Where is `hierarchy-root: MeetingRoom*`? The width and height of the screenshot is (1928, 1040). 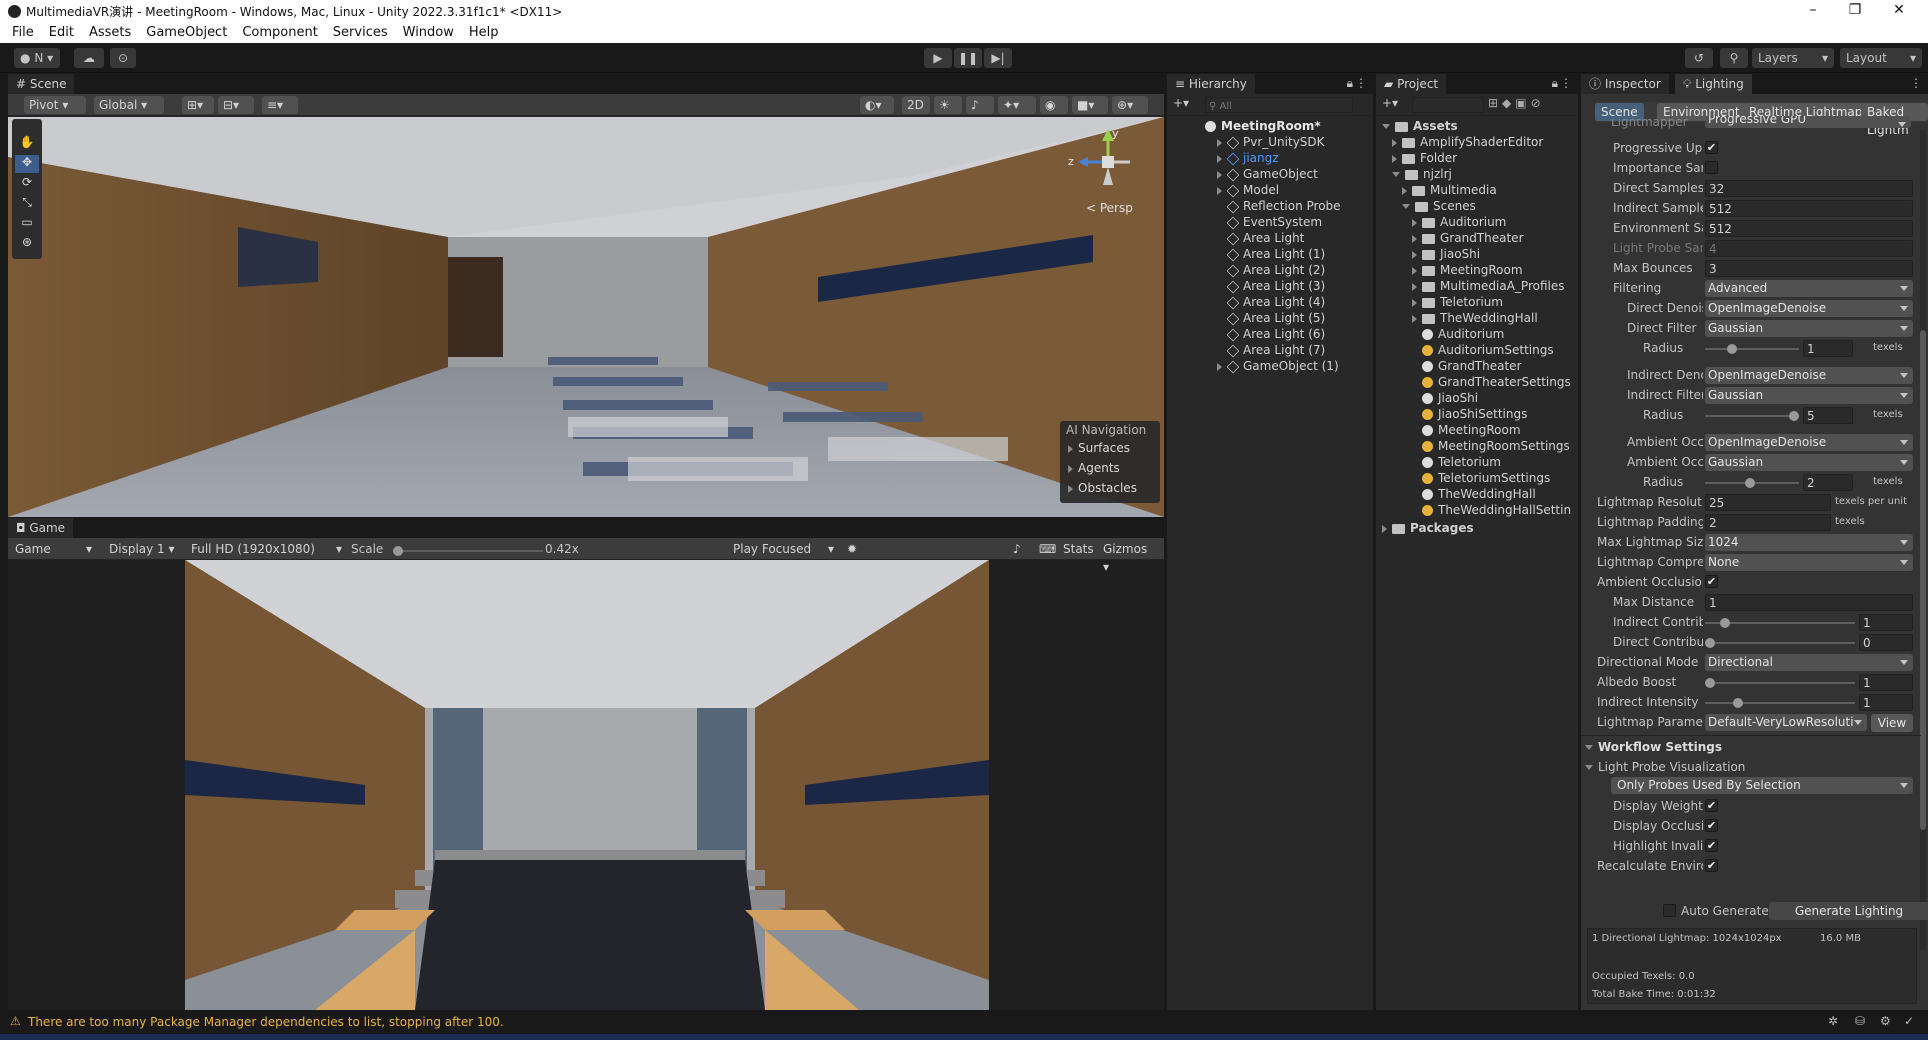
hierarchy-root: MeetingRoom* is located at coordinates (1263, 126).